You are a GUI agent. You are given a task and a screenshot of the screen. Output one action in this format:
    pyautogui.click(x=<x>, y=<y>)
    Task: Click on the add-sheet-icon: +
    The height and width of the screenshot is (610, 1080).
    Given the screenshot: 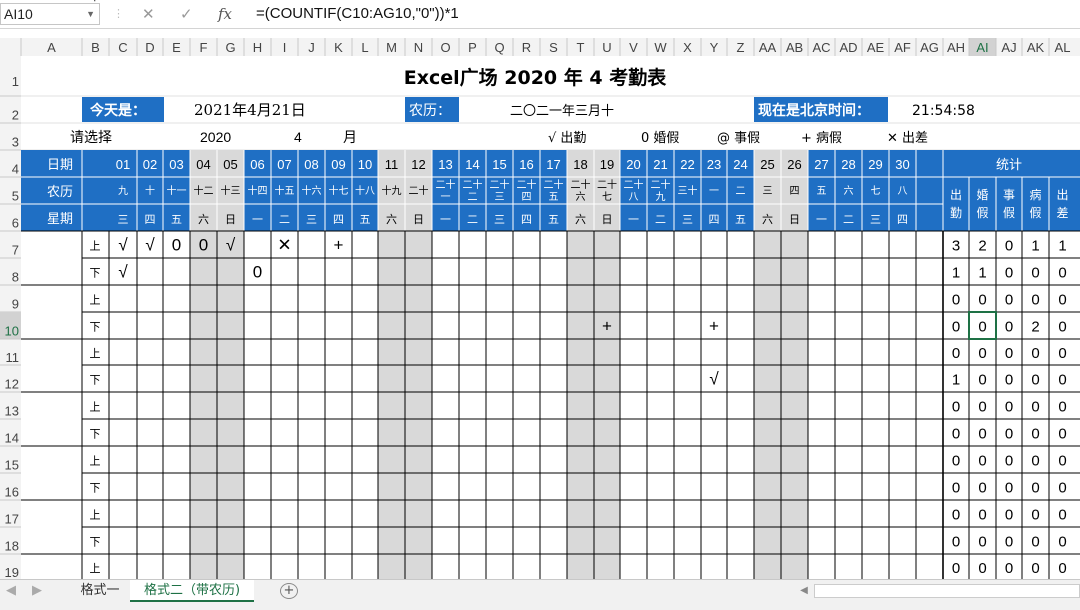 What is the action you would take?
    pyautogui.click(x=289, y=591)
    